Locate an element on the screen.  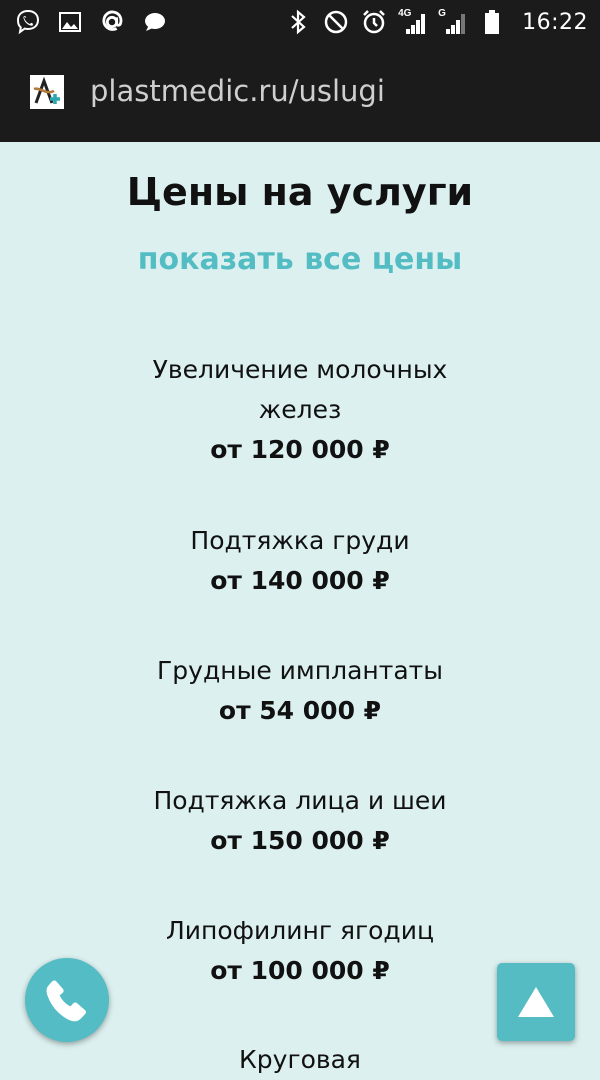
service-name: Подтяжка груди is located at coordinates (300, 540).